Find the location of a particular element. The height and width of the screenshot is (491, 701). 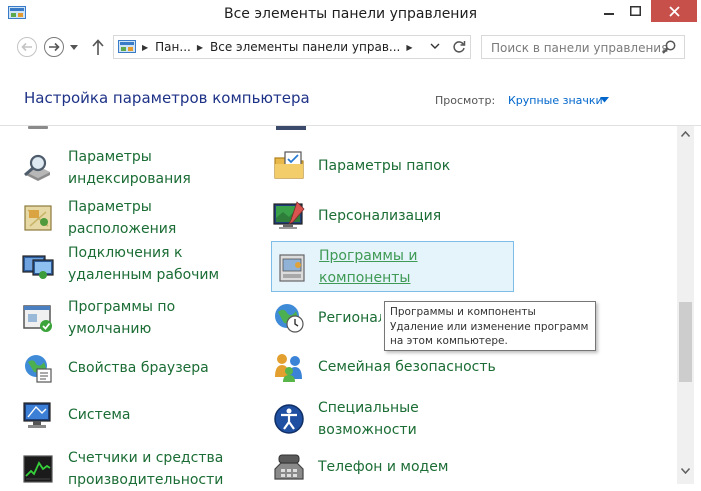

minimize-icon is located at coordinates (609, 14).